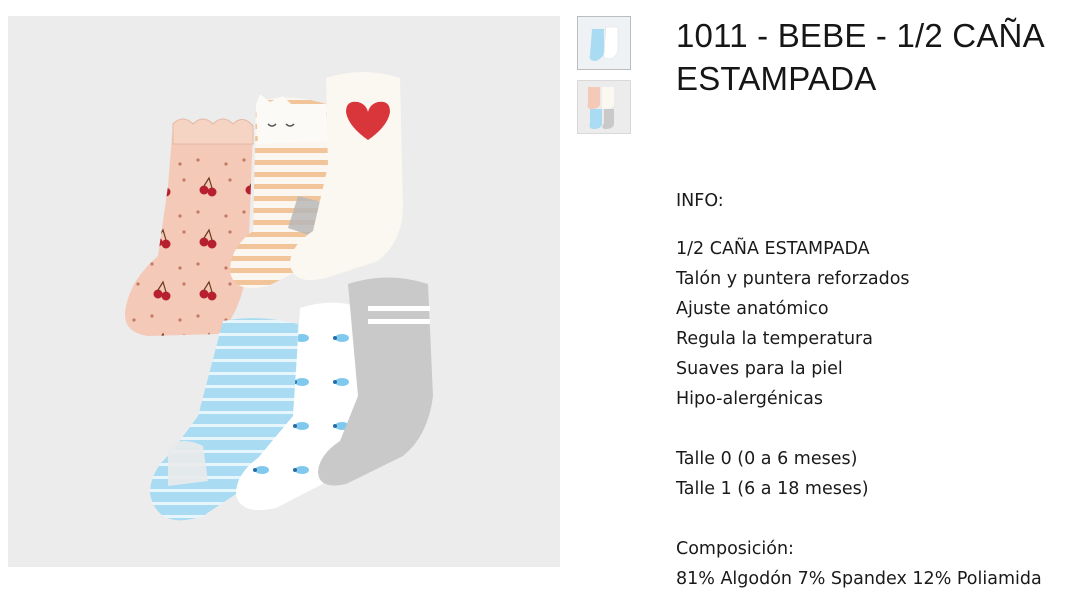 This screenshot has width=1077, height=614. What do you see at coordinates (189, 227) in the screenshot?
I see `pink-cherry-sock` at bounding box center [189, 227].